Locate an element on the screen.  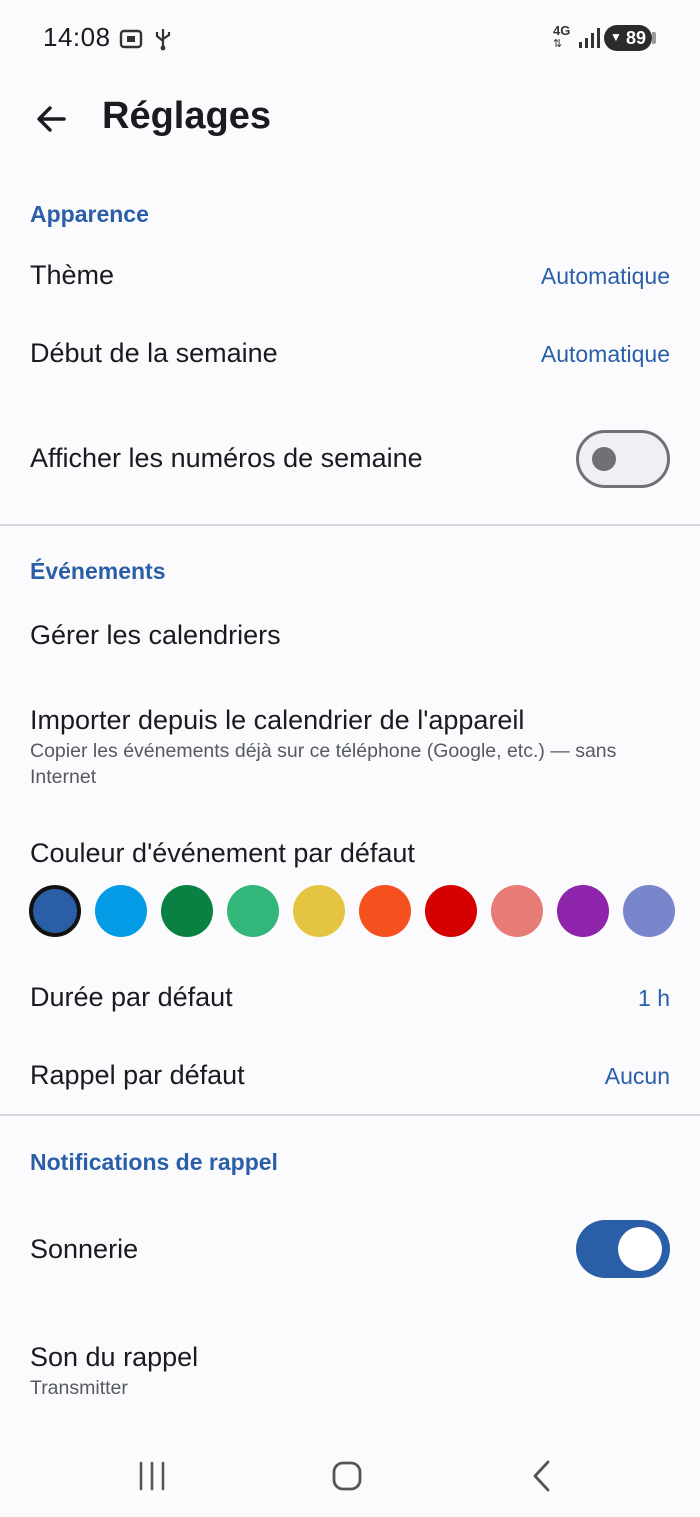
arrow-back-icon is located at coordinates (51, 119).